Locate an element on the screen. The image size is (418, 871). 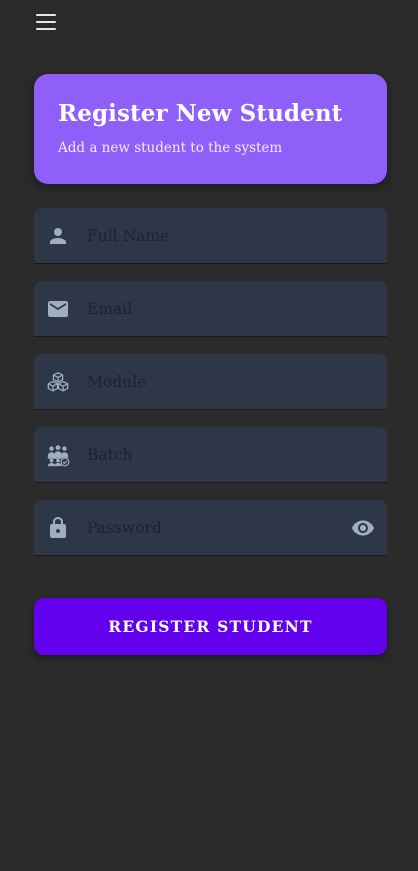
full-name-field: Full Name is located at coordinates (210, 236).